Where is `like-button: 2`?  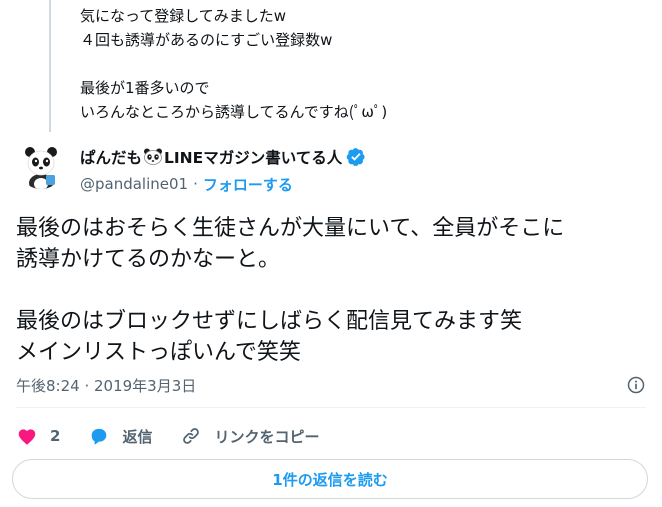
like-button: 2 is located at coordinates (38, 436).